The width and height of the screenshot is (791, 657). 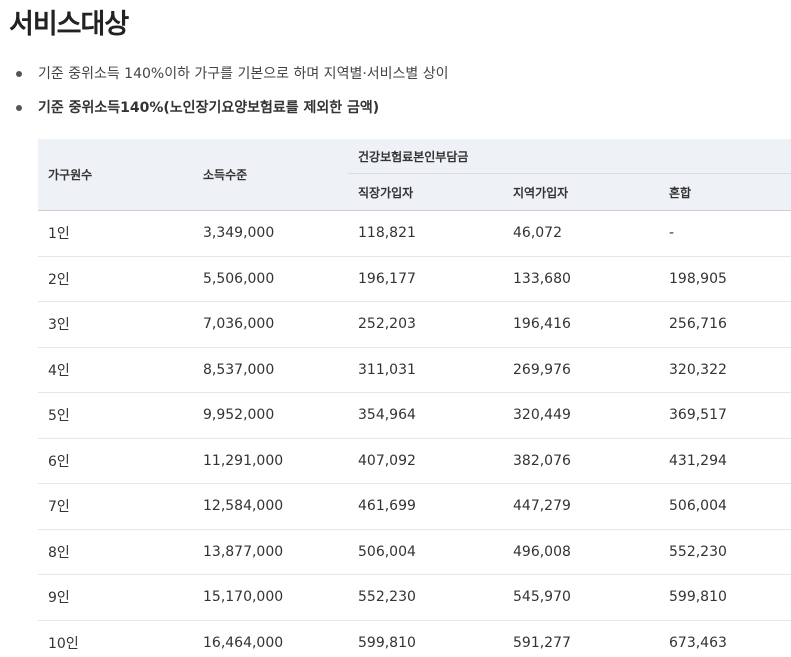 What do you see at coordinates (115, 175) in the screenshot?
I see `header-household: 가구원수` at bounding box center [115, 175].